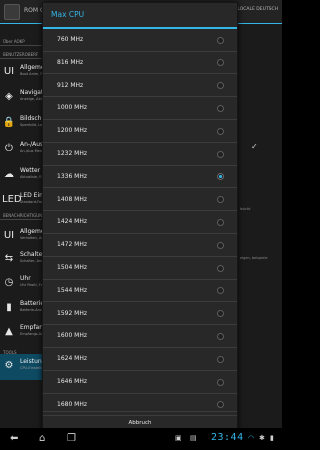  What do you see at coordinates (30, 170) in the screenshot?
I see `settings-item-title: Wetter` at bounding box center [30, 170].